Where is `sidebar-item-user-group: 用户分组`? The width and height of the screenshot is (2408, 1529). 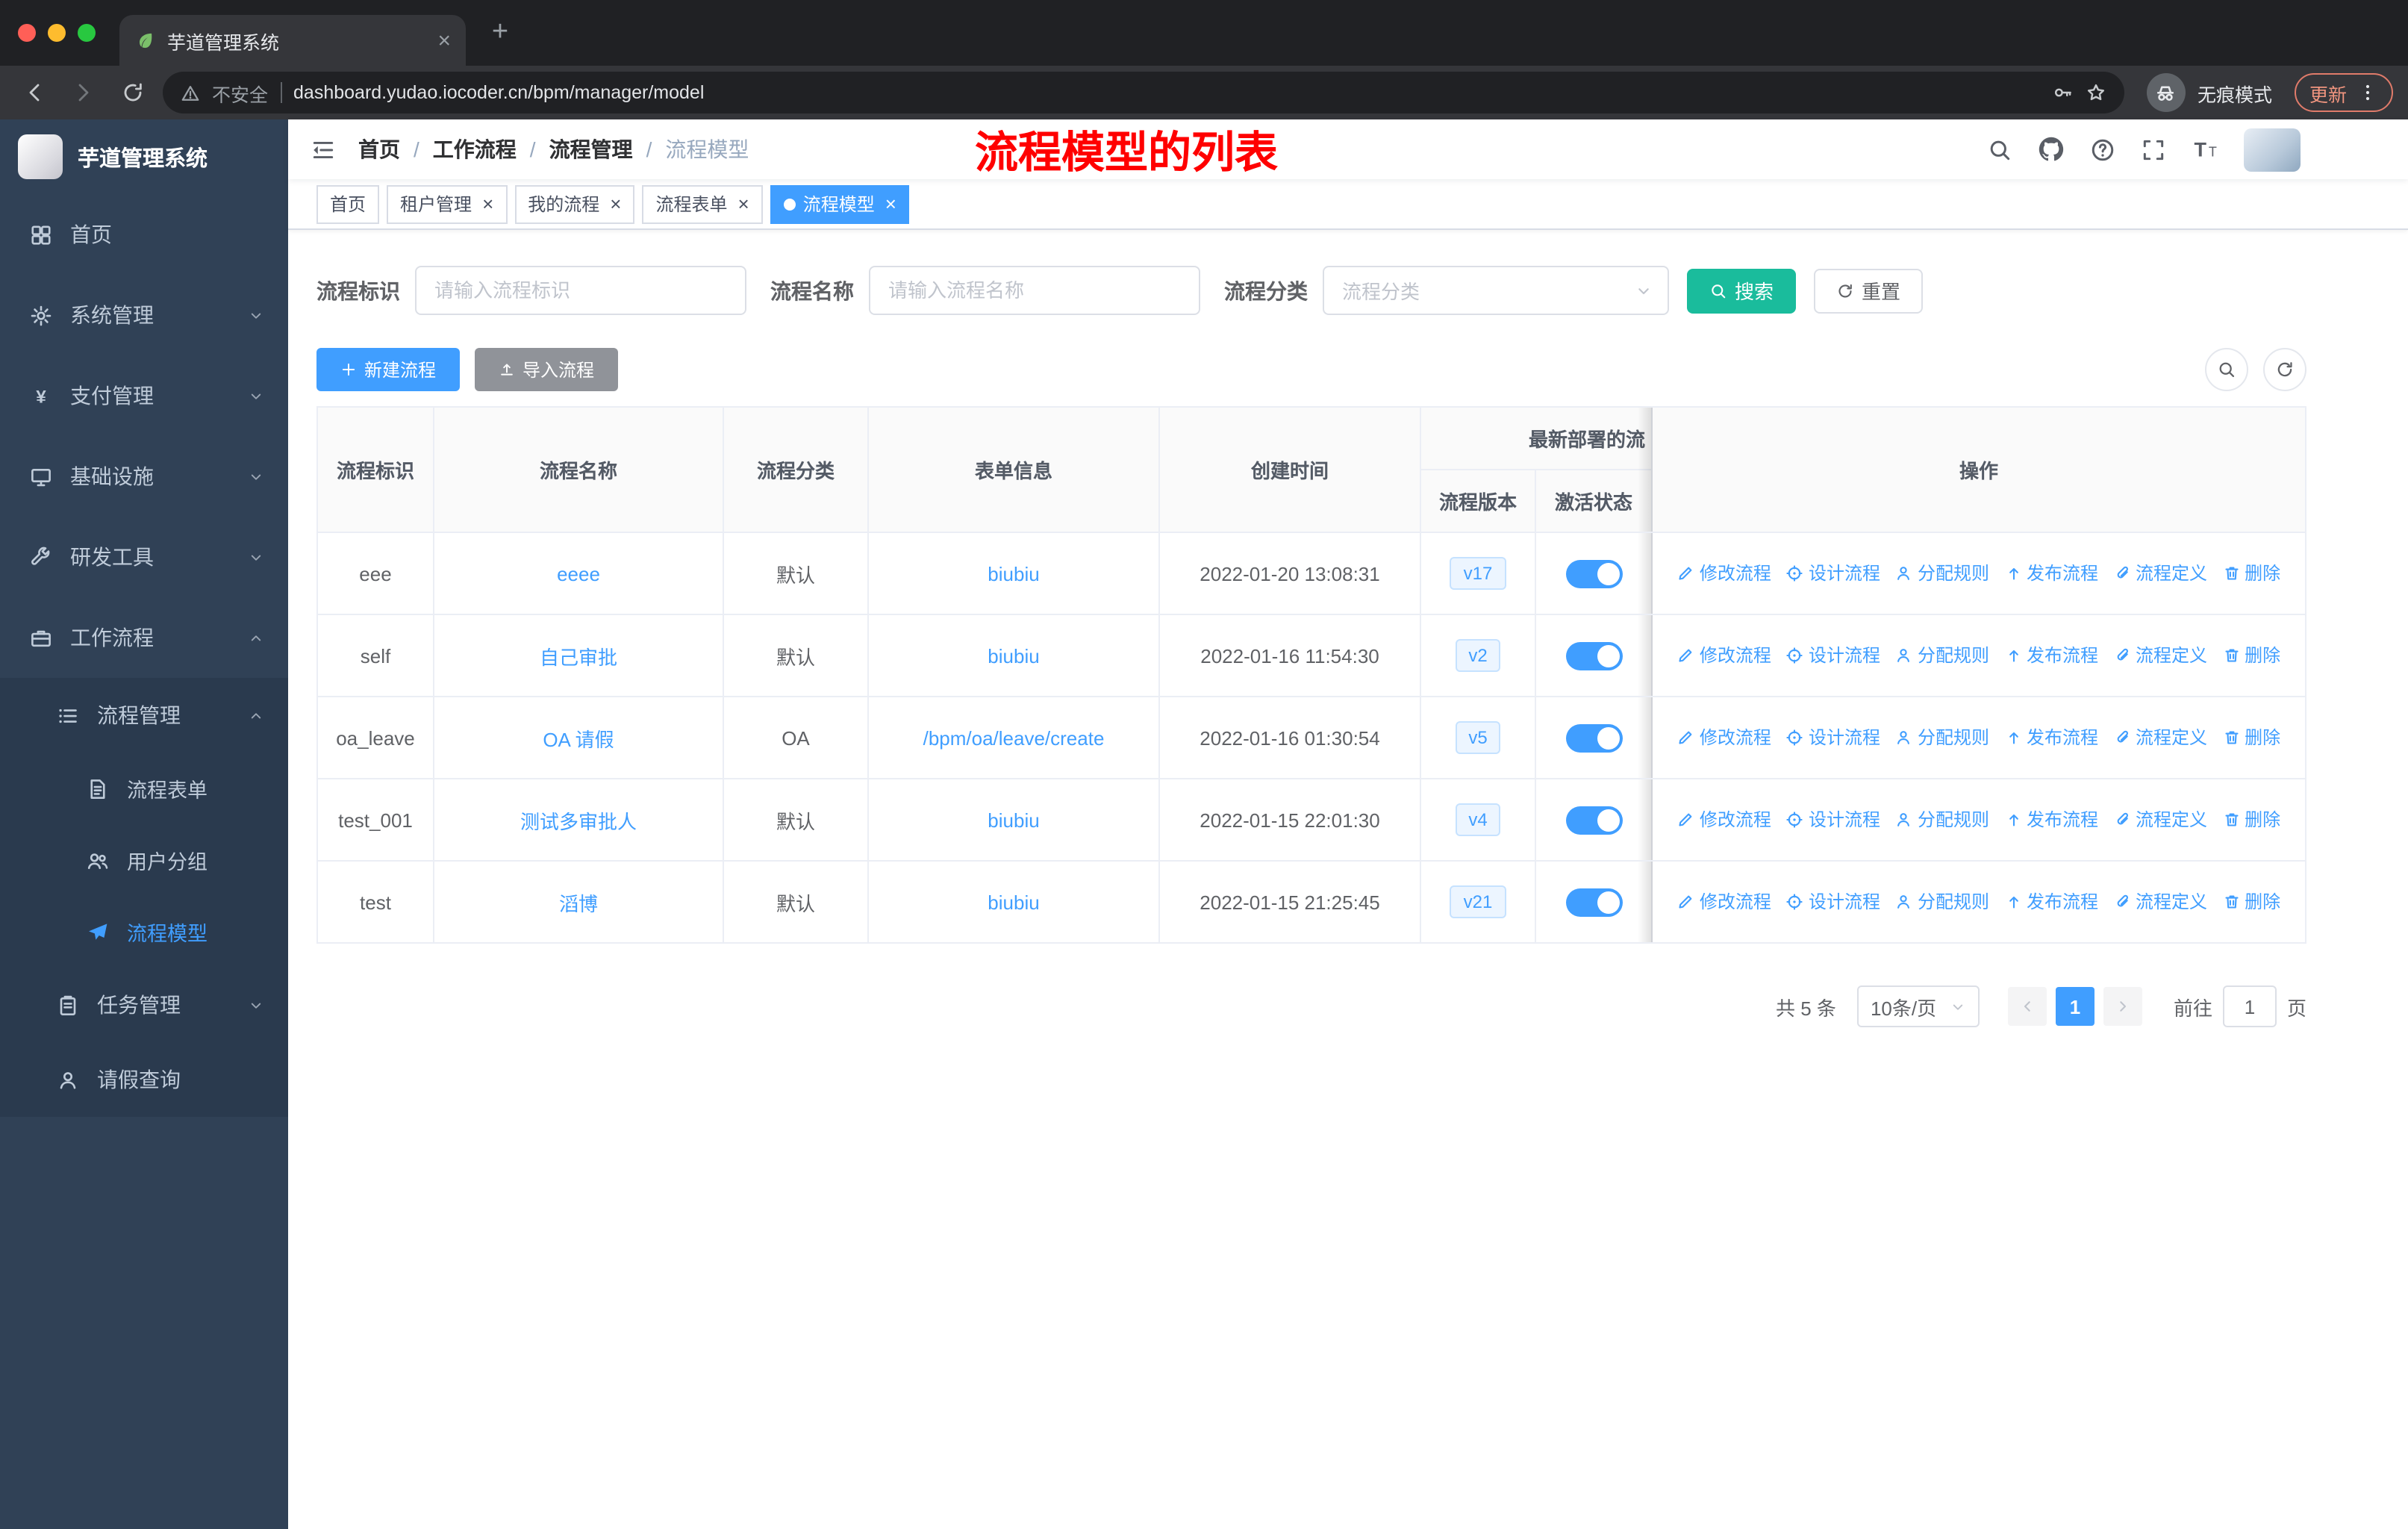 sidebar-item-user-group: 用户分组 is located at coordinates (144, 860).